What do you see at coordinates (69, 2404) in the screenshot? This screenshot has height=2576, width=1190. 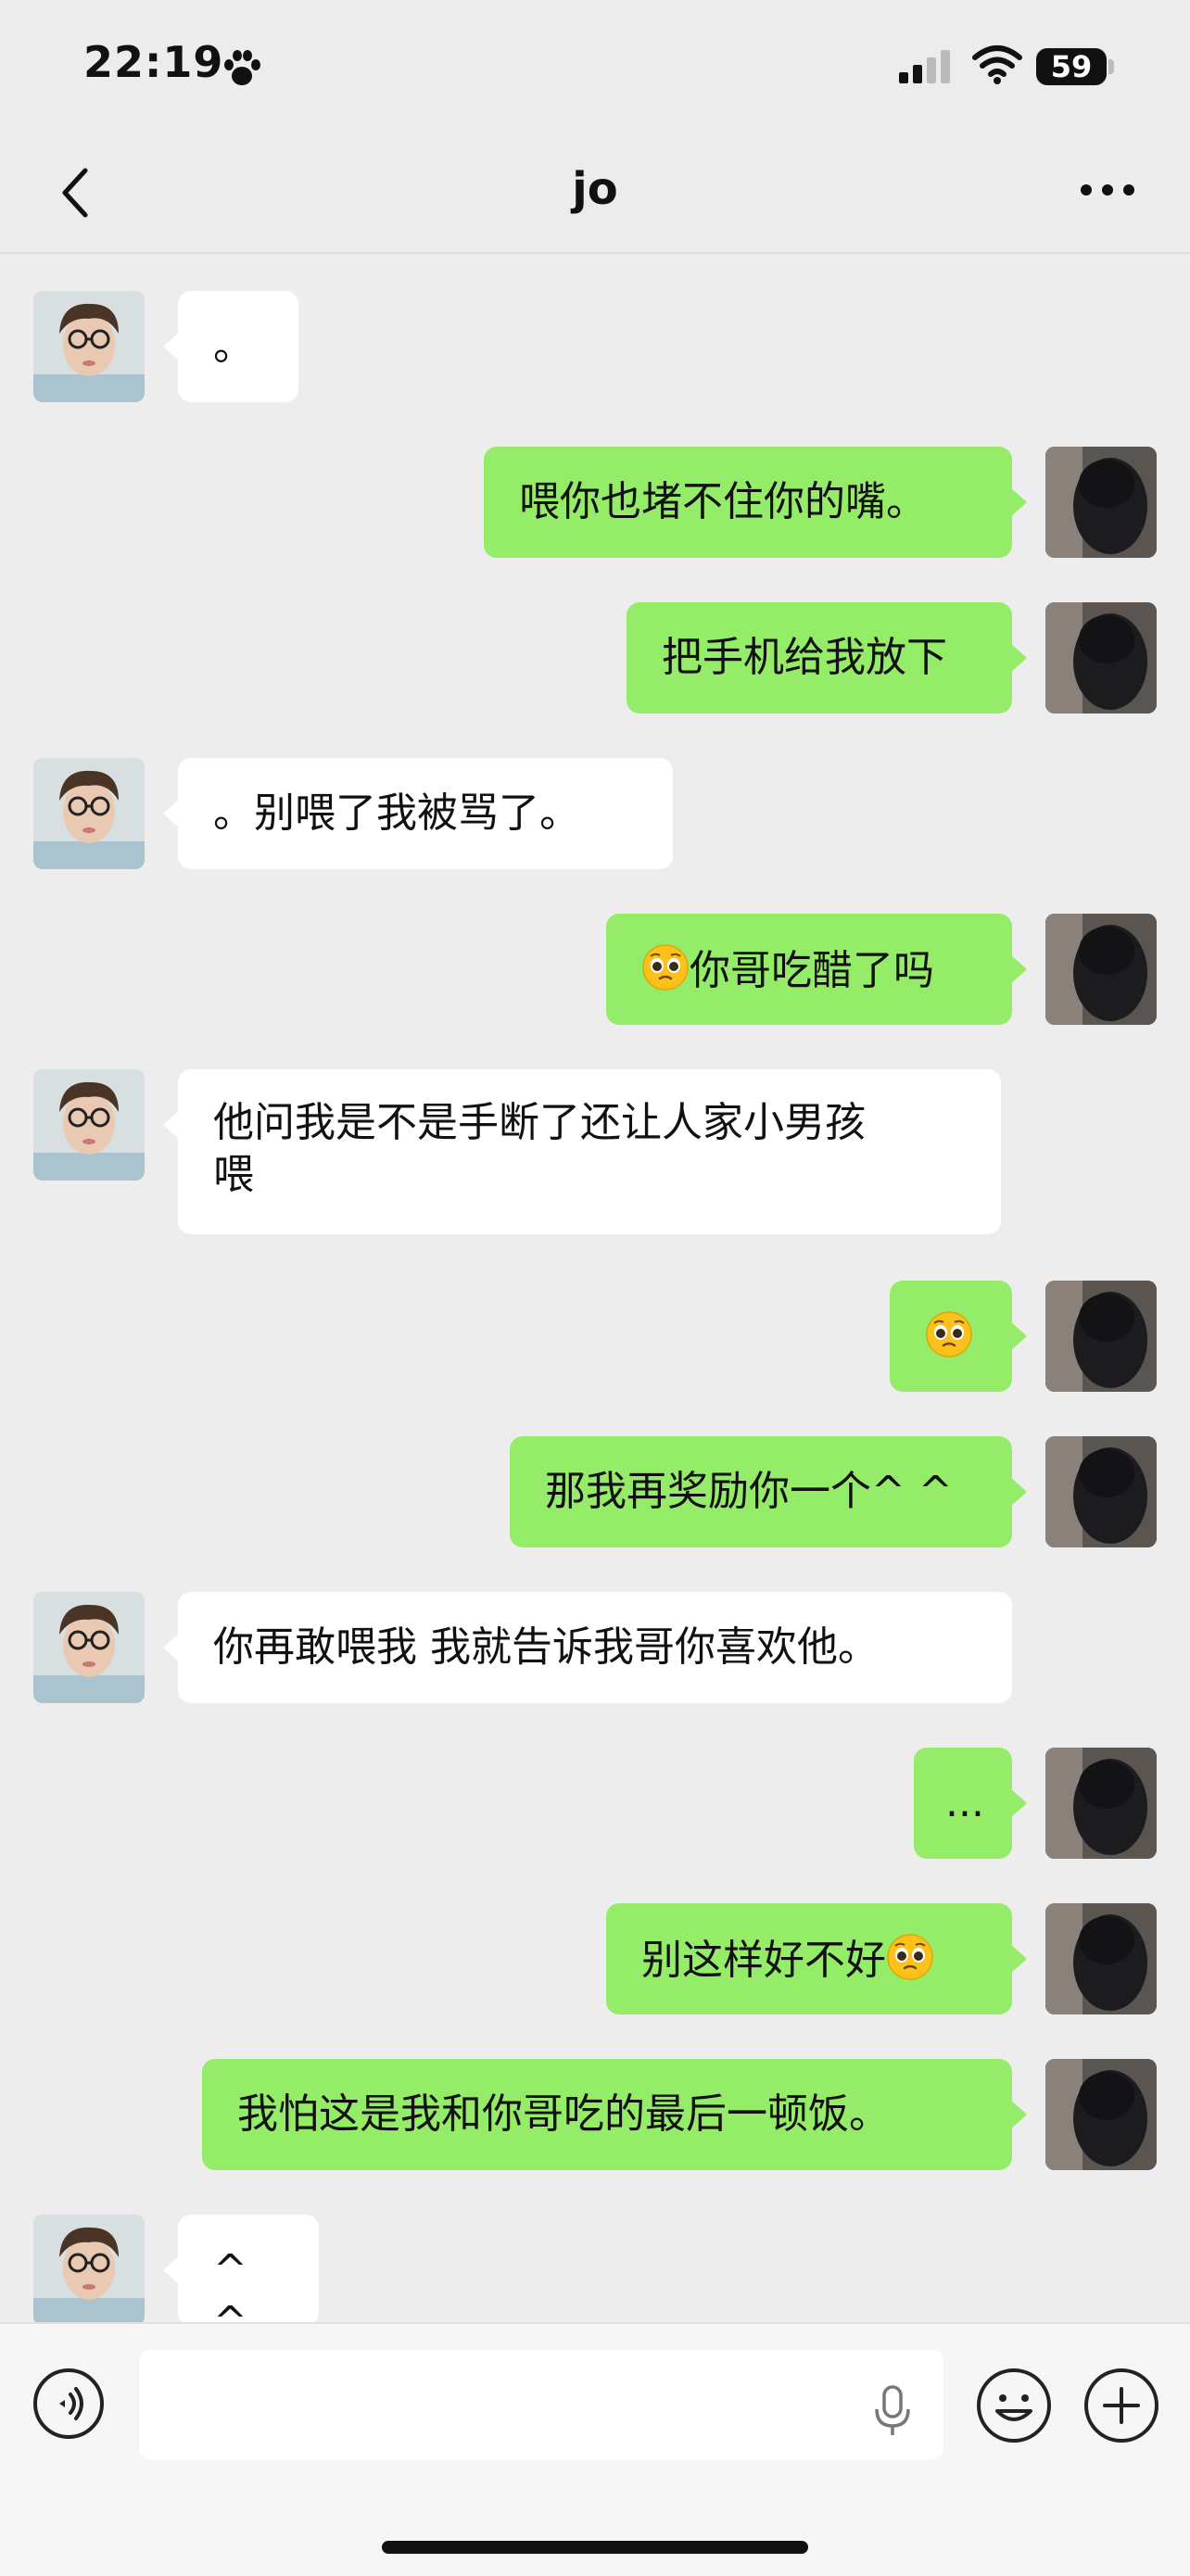 I see `voice-input-icon` at bounding box center [69, 2404].